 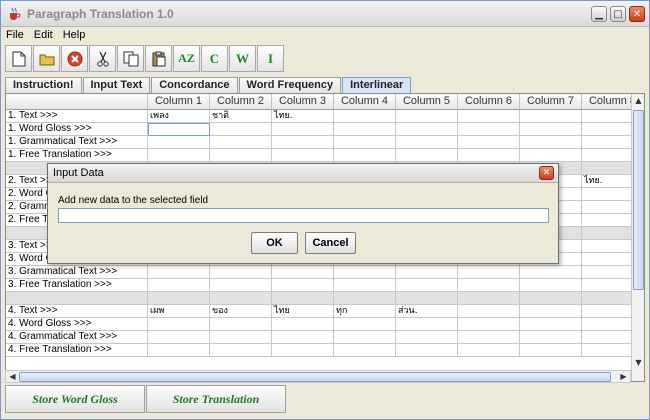 What do you see at coordinates (303, 102) in the screenshot?
I see `column-header-3: Column 3` at bounding box center [303, 102].